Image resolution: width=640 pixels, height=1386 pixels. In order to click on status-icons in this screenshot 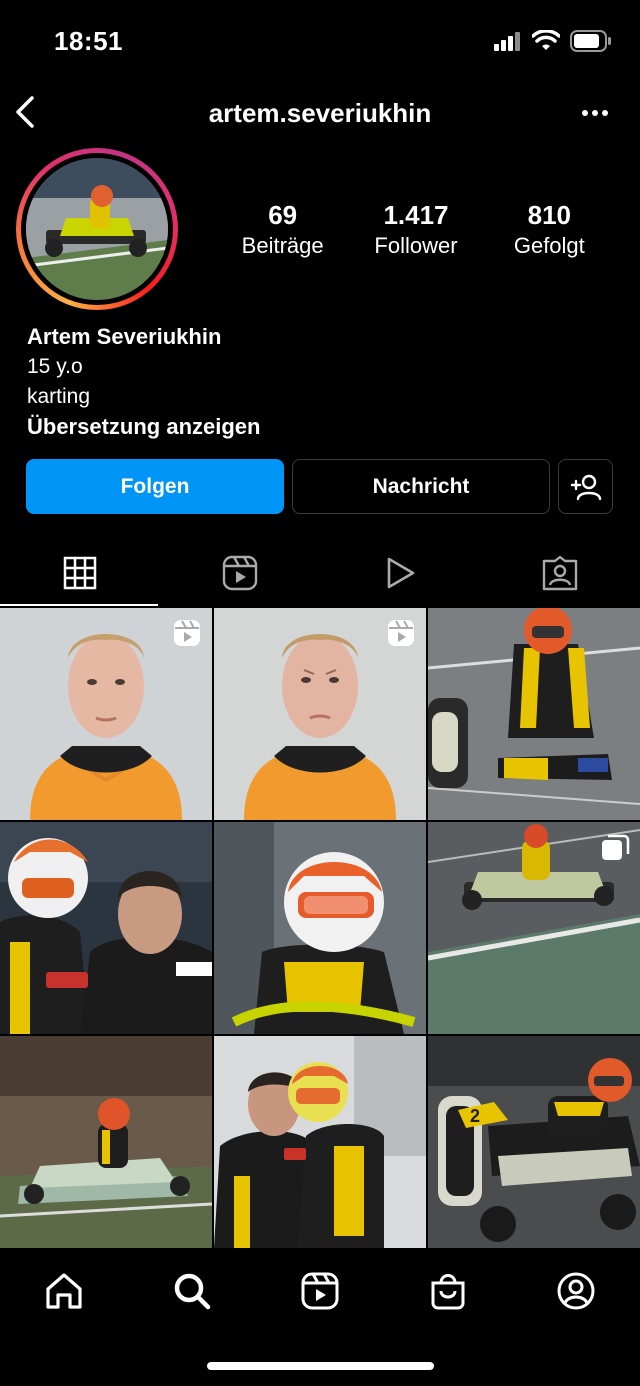, I will do `click(553, 41)`.